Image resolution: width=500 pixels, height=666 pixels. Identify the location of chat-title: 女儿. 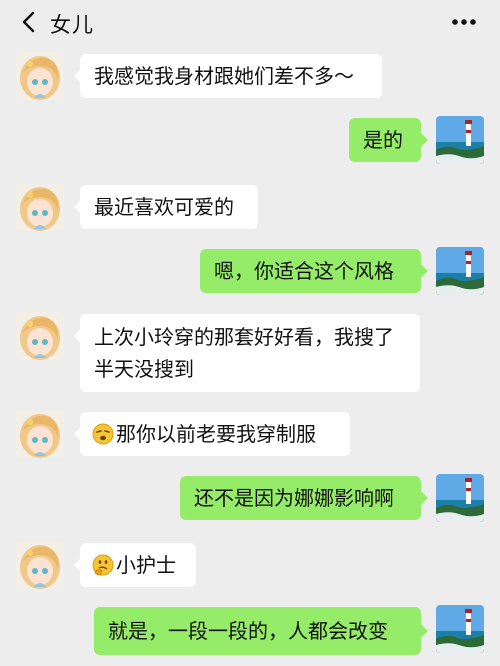
(72, 25).